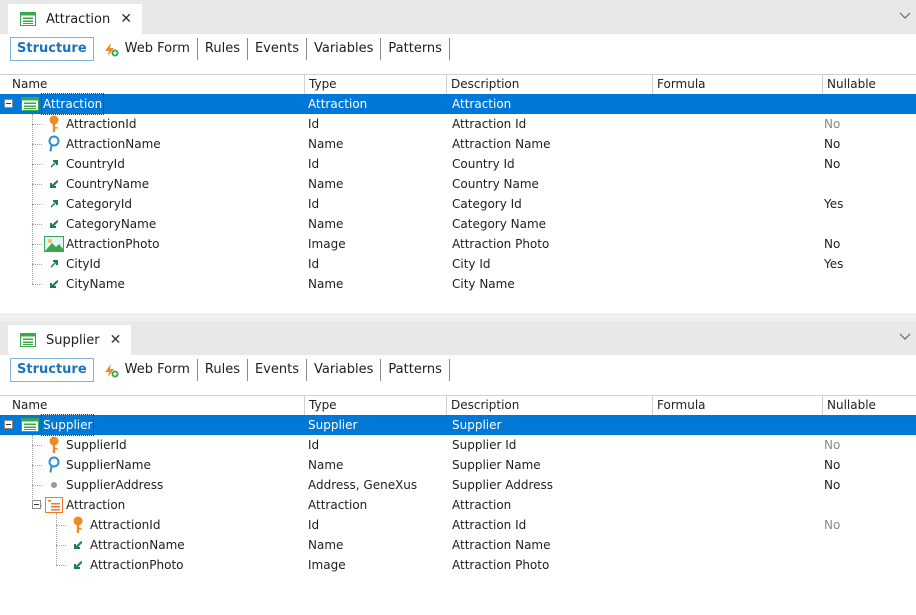 This screenshot has height=615, width=916. I want to click on cell-description: Attraction Id, so click(489, 525).